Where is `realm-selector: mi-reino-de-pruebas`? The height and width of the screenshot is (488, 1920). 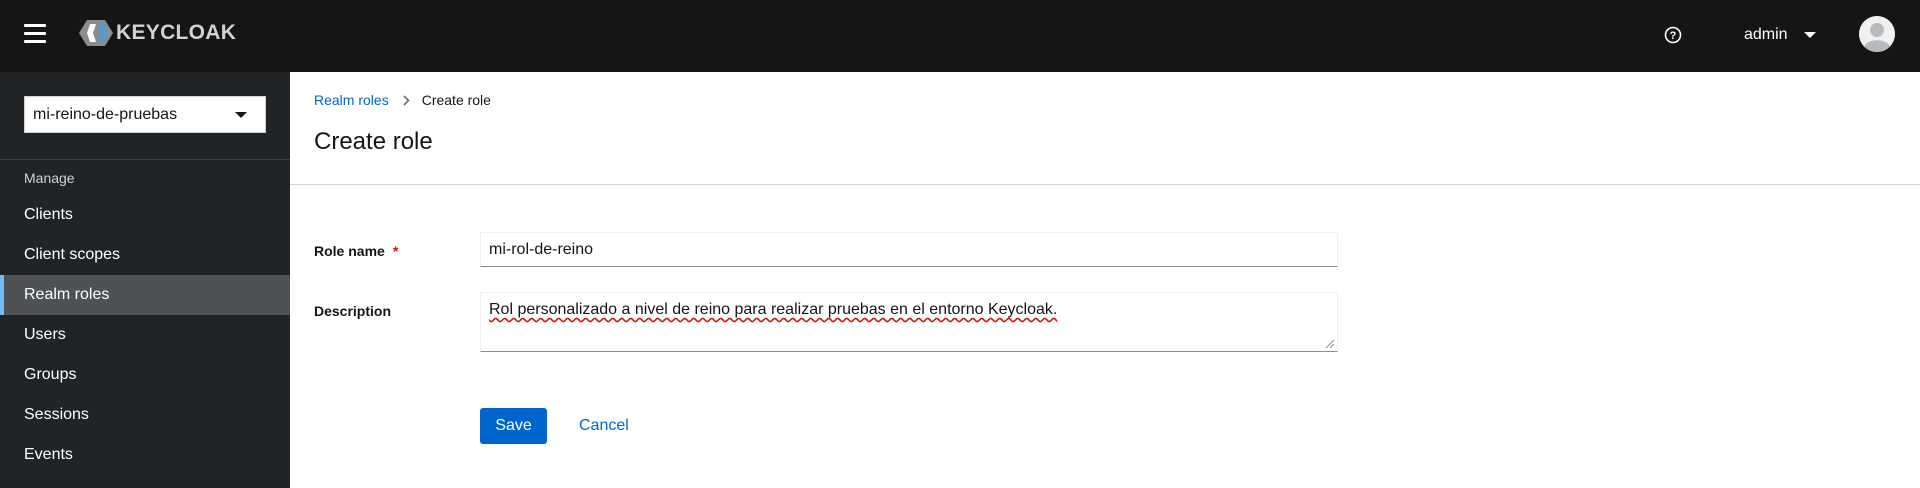 realm-selector: mi-reino-de-pruebas is located at coordinates (145, 114).